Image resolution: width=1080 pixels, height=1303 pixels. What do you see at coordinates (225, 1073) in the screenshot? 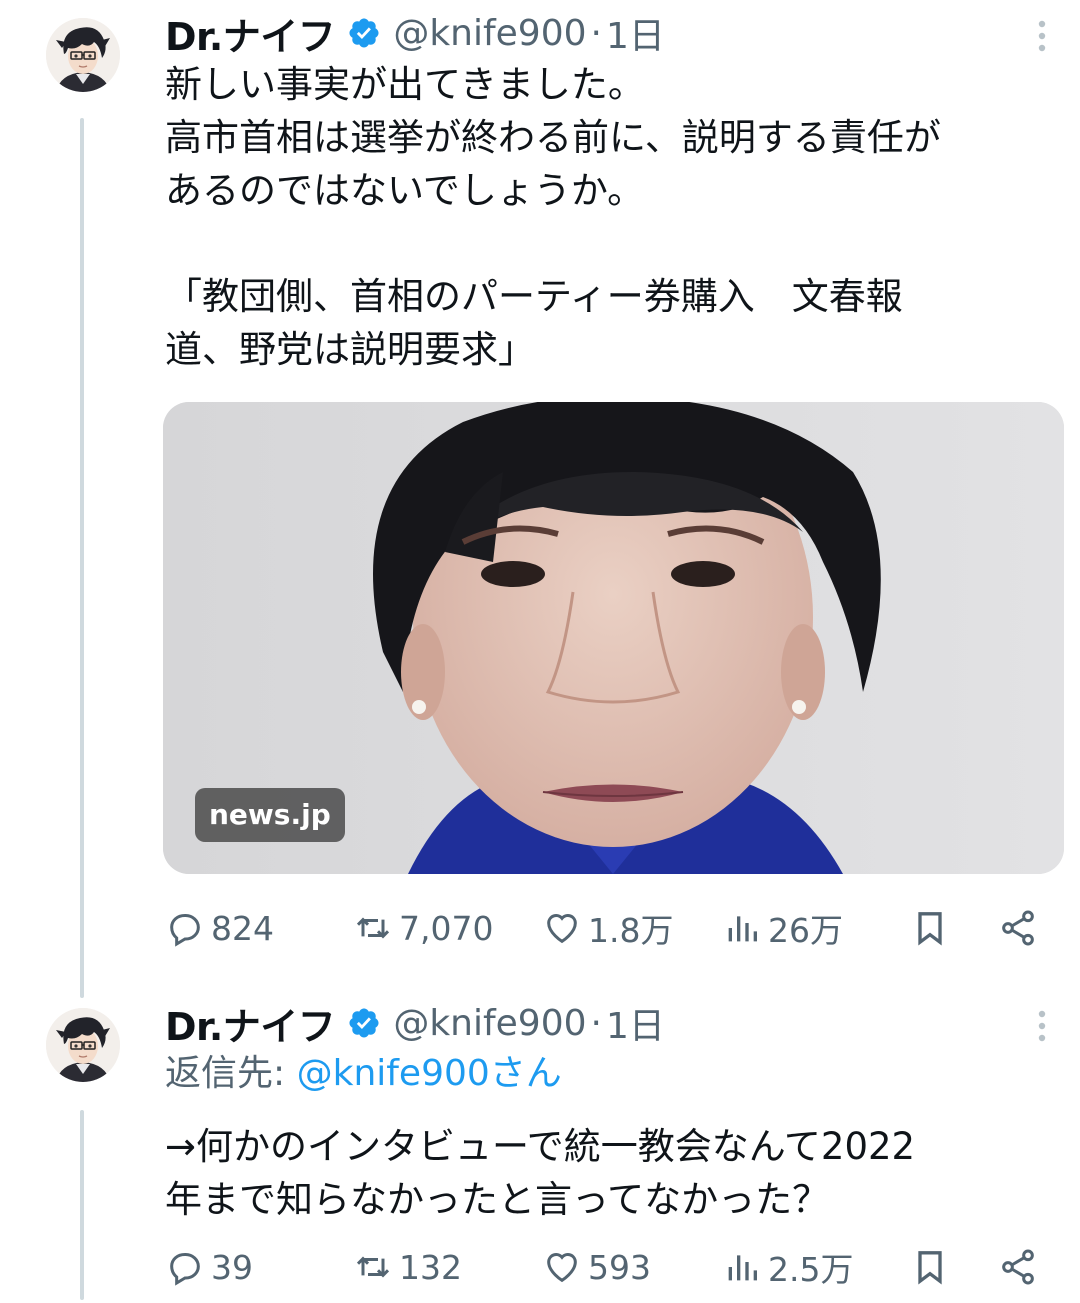
I see `reply-to-label: 返信先:` at bounding box center [225, 1073].